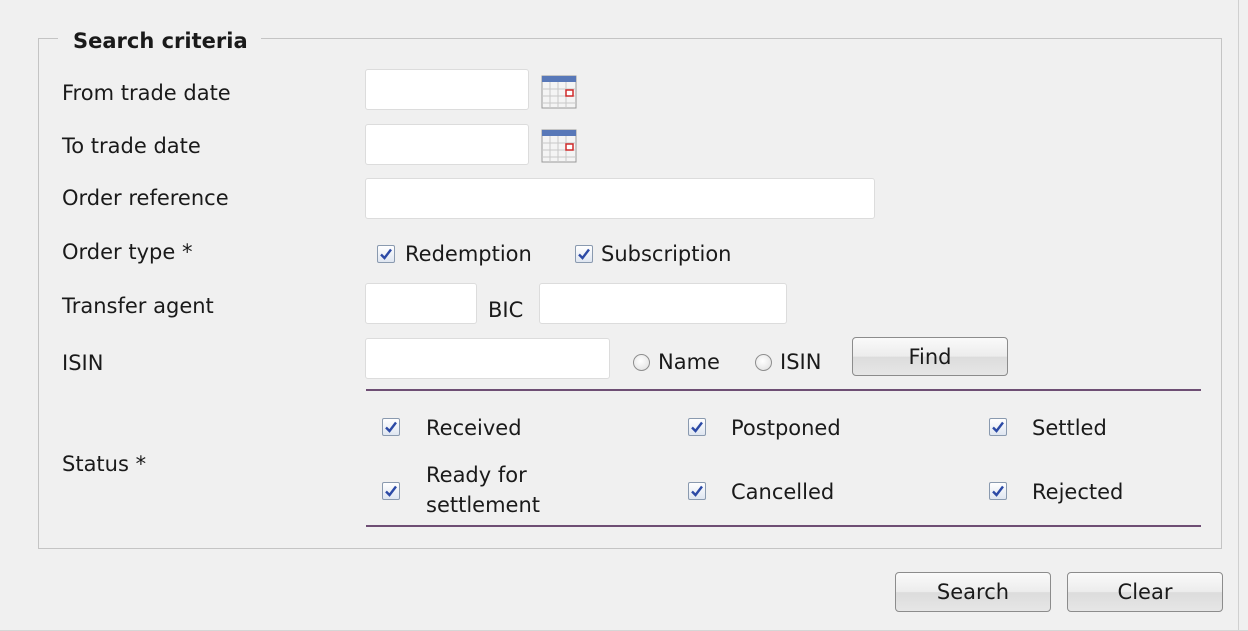 The height and width of the screenshot is (631, 1248). I want to click on received-label: Received, so click(474, 428).